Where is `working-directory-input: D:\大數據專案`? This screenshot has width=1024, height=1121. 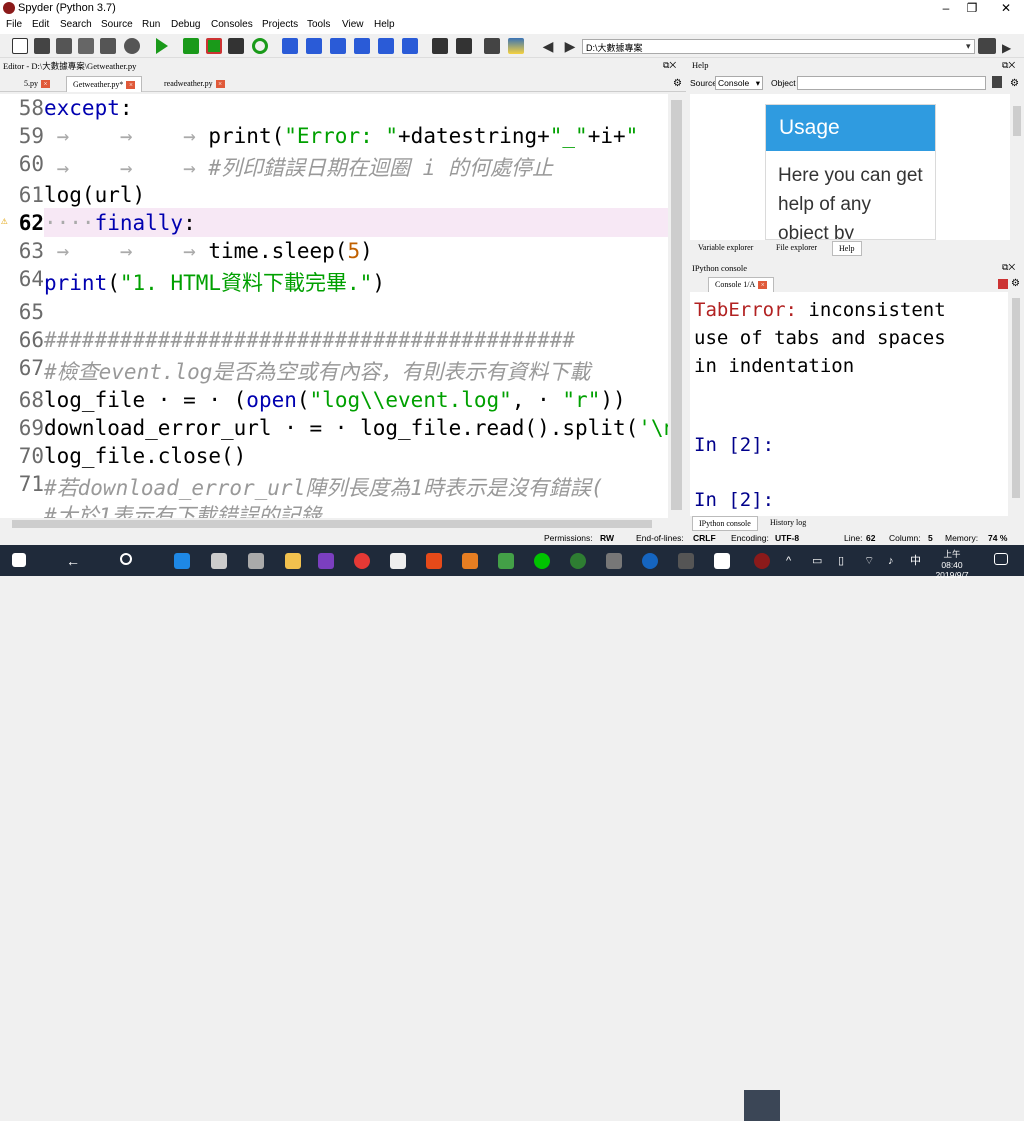 working-directory-input: D:\大數據專案 is located at coordinates (778, 46).